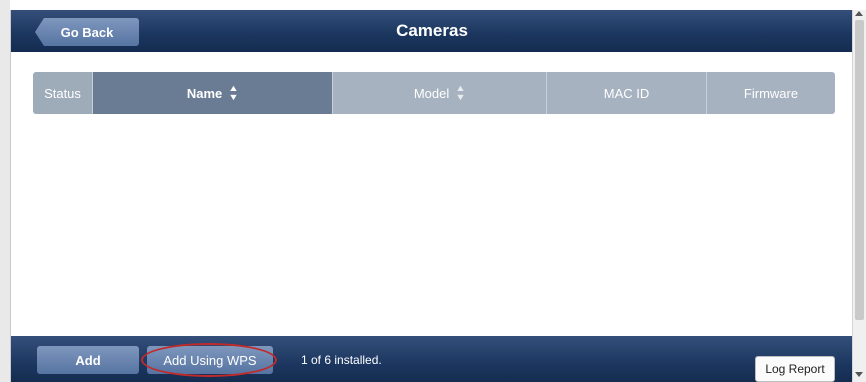 The height and width of the screenshot is (382, 866). Describe the element at coordinates (859, 13) in the screenshot. I see `scroll-up-arrow-icon` at that location.